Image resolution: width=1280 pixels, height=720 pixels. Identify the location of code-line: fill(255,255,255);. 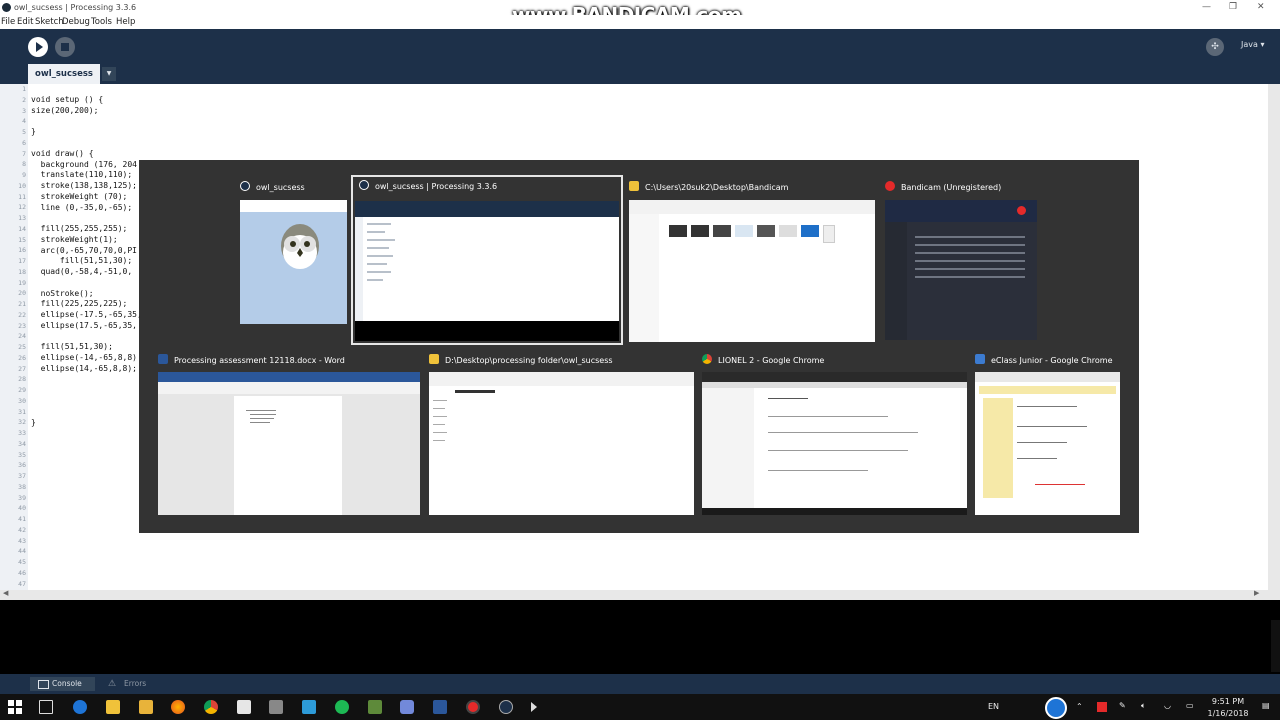
(86, 229).